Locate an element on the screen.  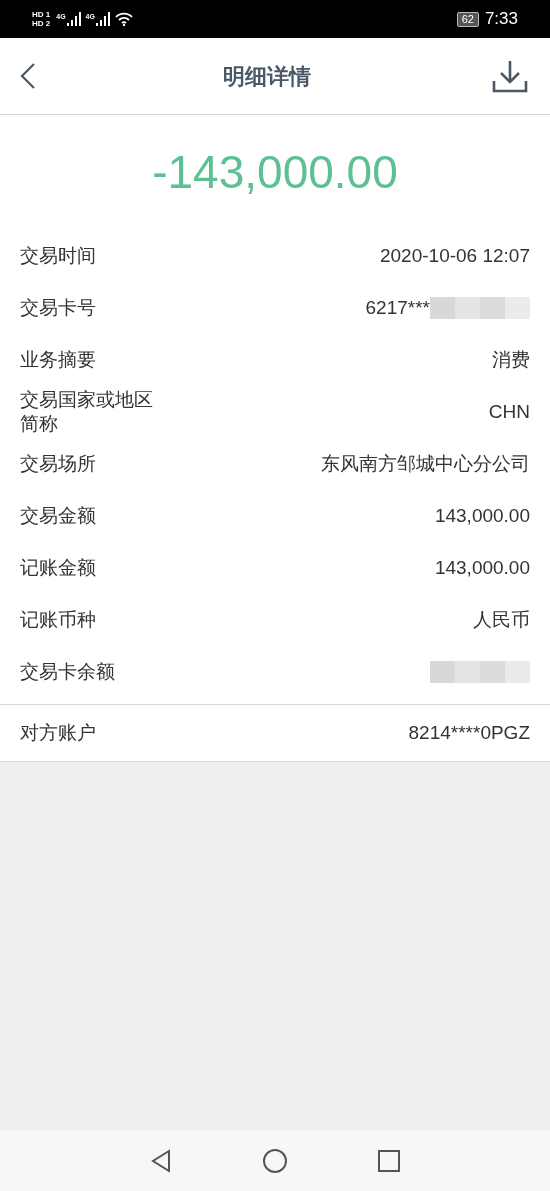
field-value: 2020-10-06 12:07 is located at coordinates (455, 255).